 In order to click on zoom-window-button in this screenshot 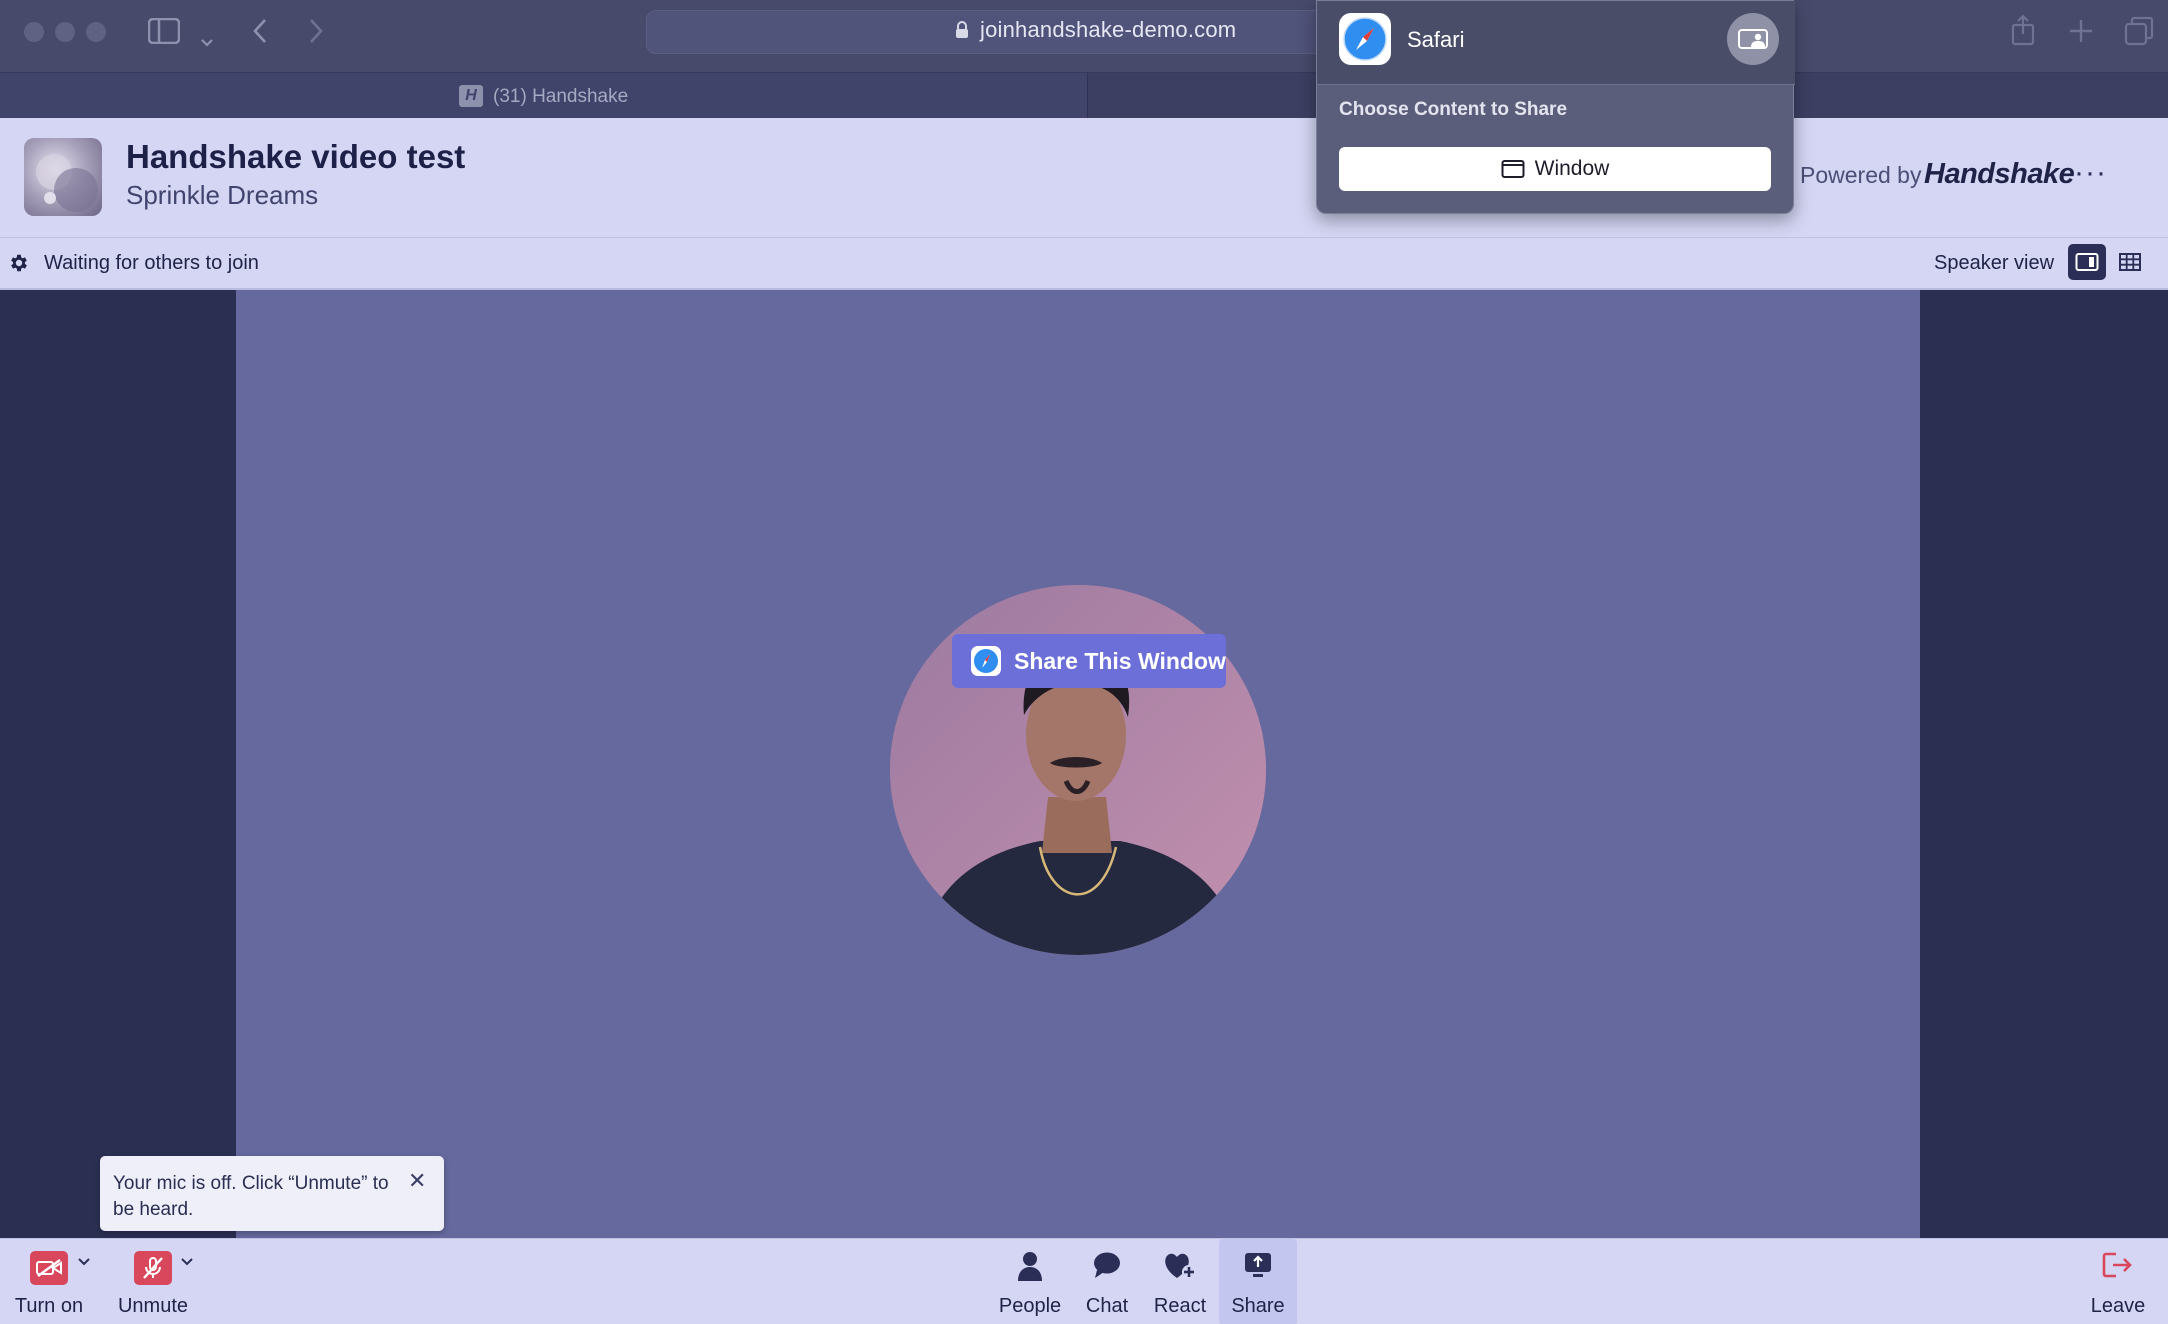, I will do `click(96, 32)`.